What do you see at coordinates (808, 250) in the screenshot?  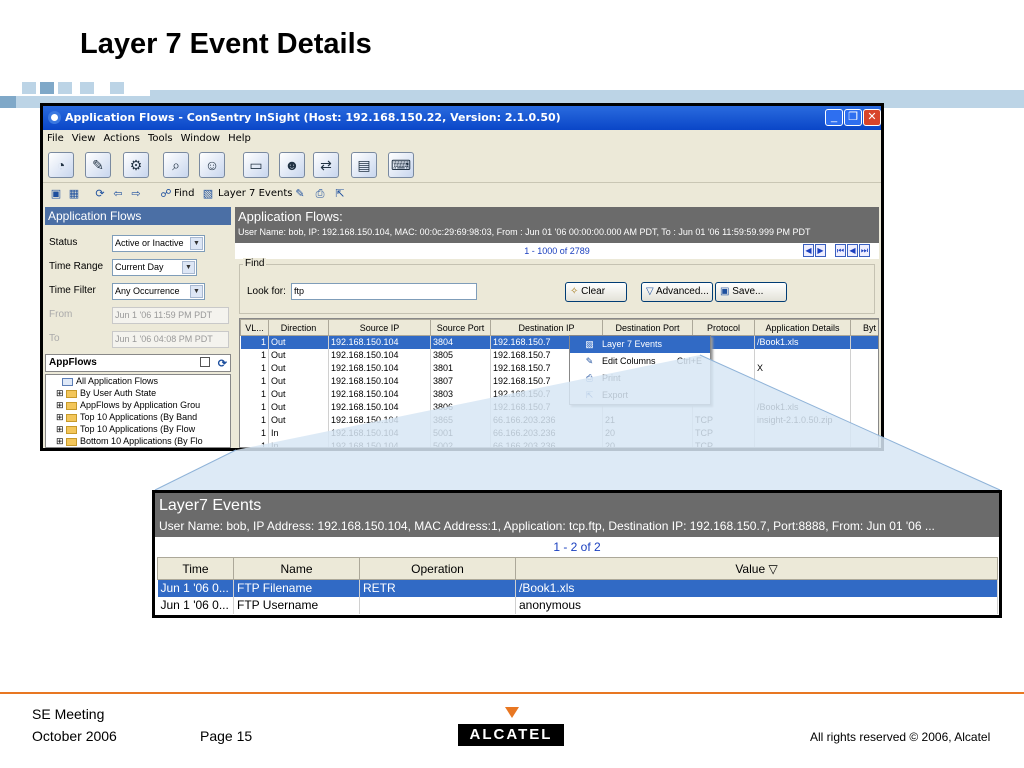 I see `prev-page-icon: ◀` at bounding box center [808, 250].